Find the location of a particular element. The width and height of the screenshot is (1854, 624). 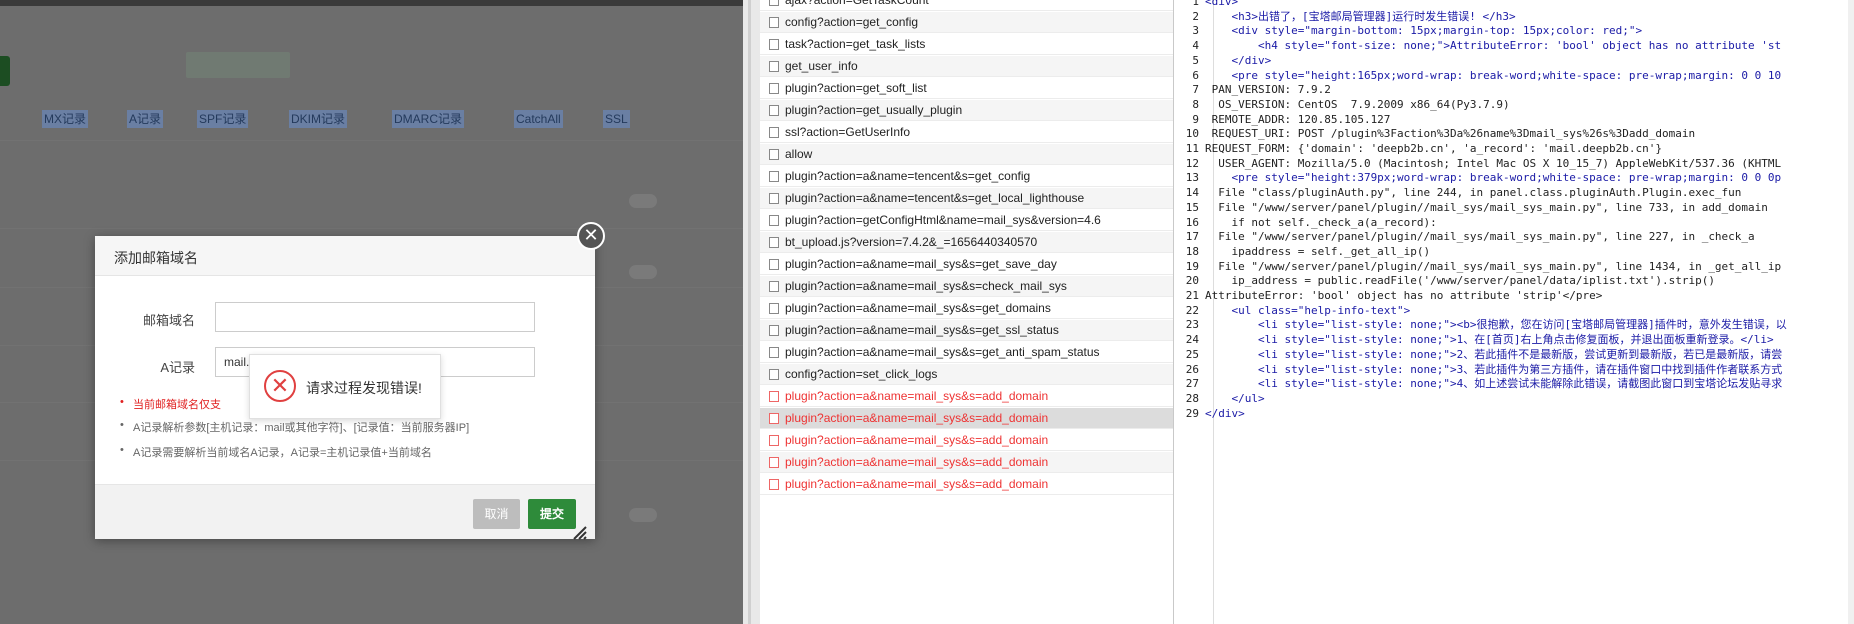

resize-handle-icon is located at coordinates (580, 533).